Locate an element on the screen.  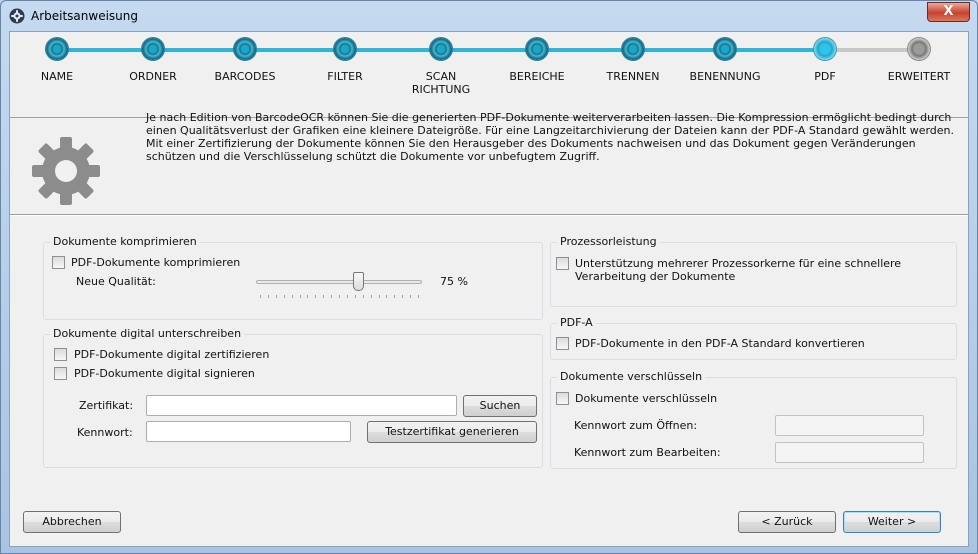
sign-checkbox is located at coordinates (60, 373).